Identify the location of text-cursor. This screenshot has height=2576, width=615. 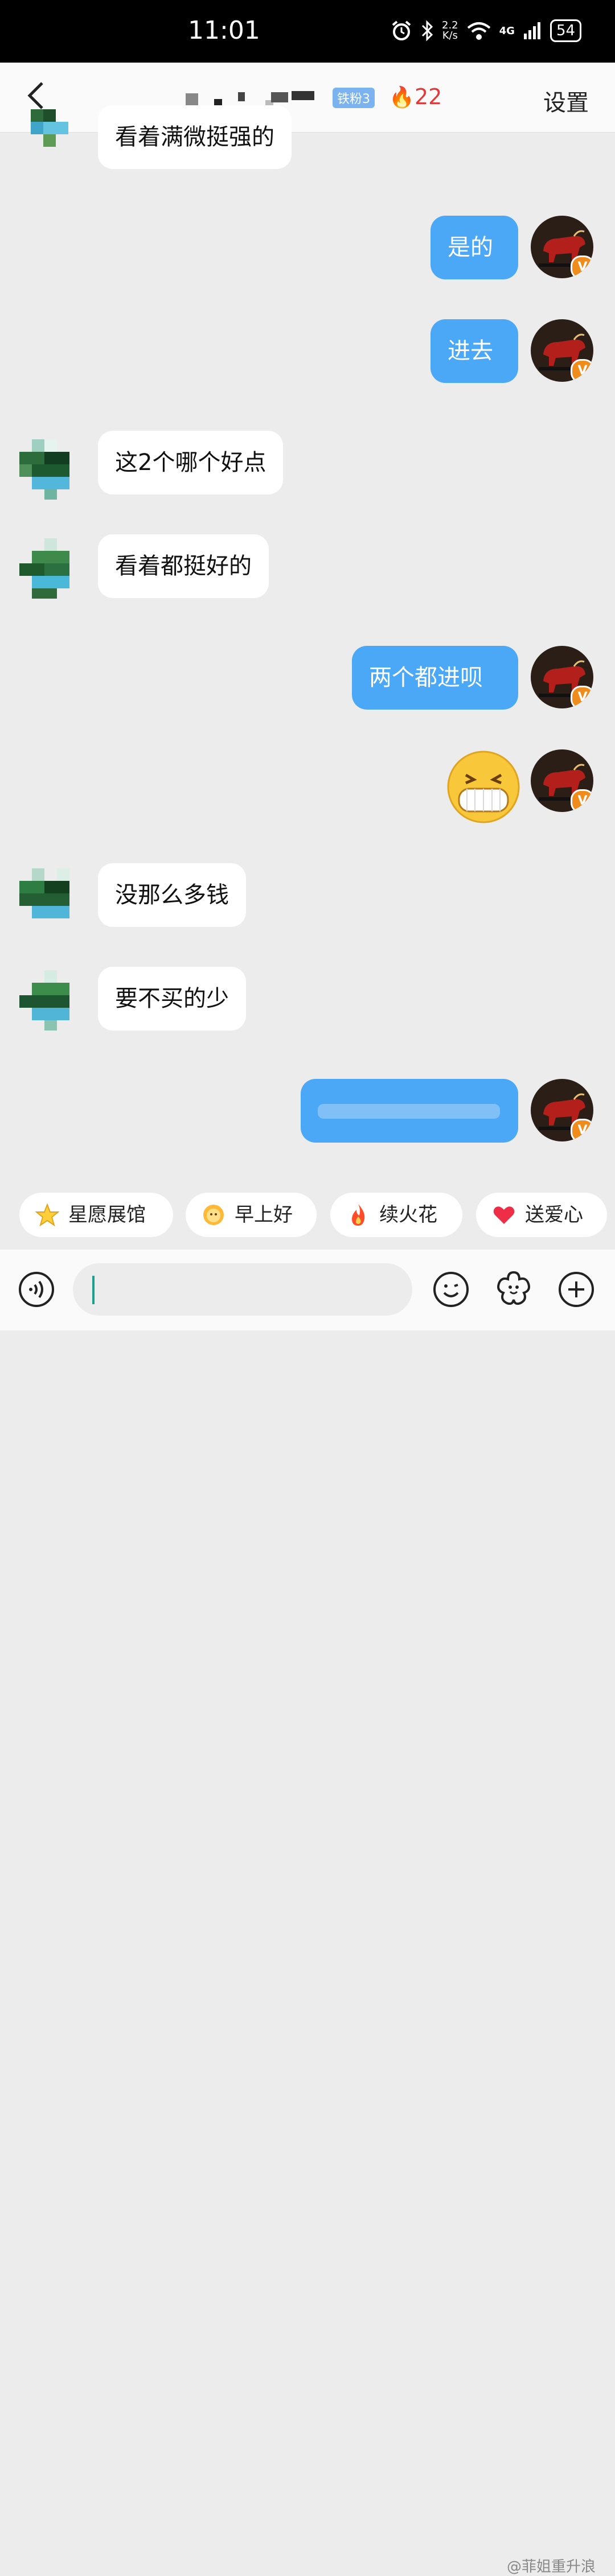
(93, 1290).